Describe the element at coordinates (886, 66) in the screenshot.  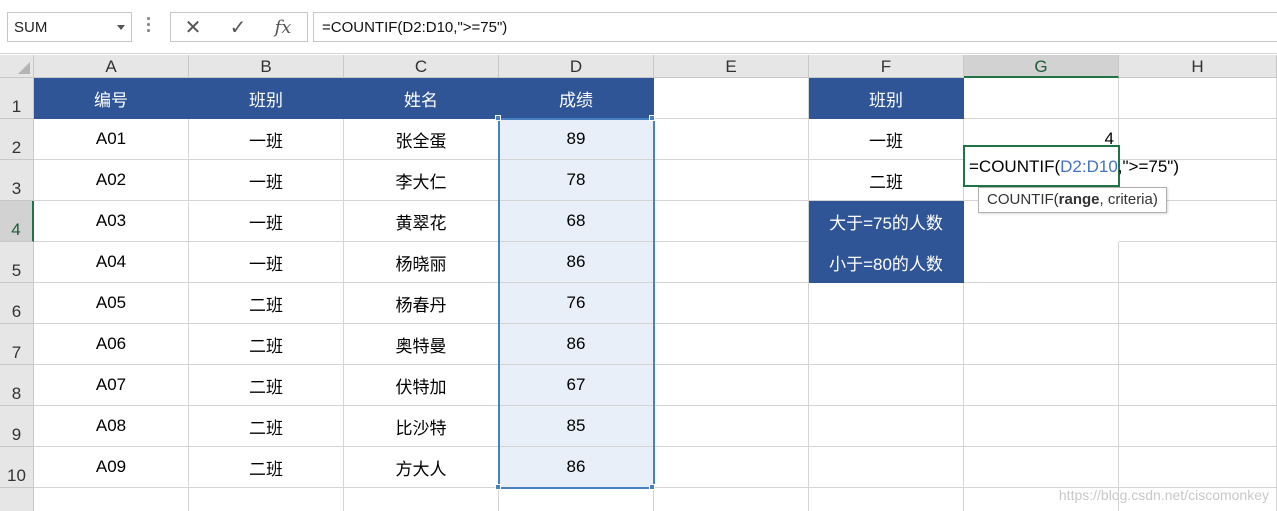
I see `column-header-f: F` at that location.